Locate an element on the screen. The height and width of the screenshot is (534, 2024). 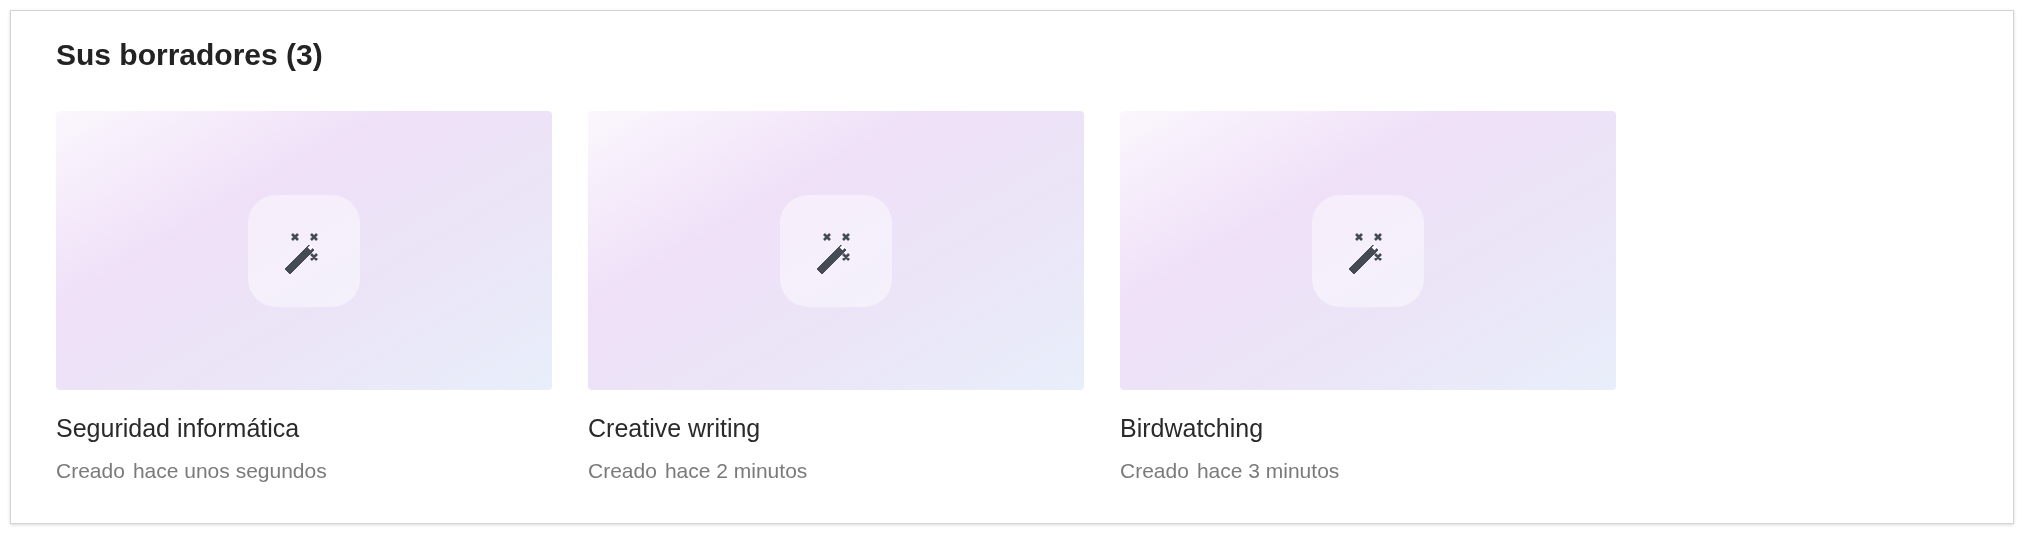
created-time: hace 2 minutos is located at coordinates (736, 470).